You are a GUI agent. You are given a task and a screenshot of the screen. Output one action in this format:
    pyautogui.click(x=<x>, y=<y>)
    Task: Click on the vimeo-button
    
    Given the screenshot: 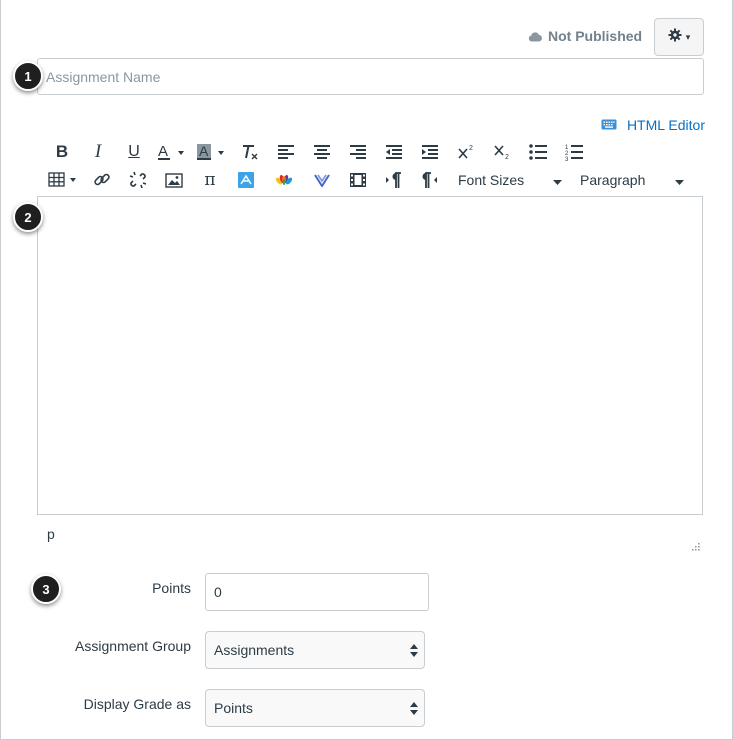 What is the action you would take?
    pyautogui.click(x=322, y=180)
    